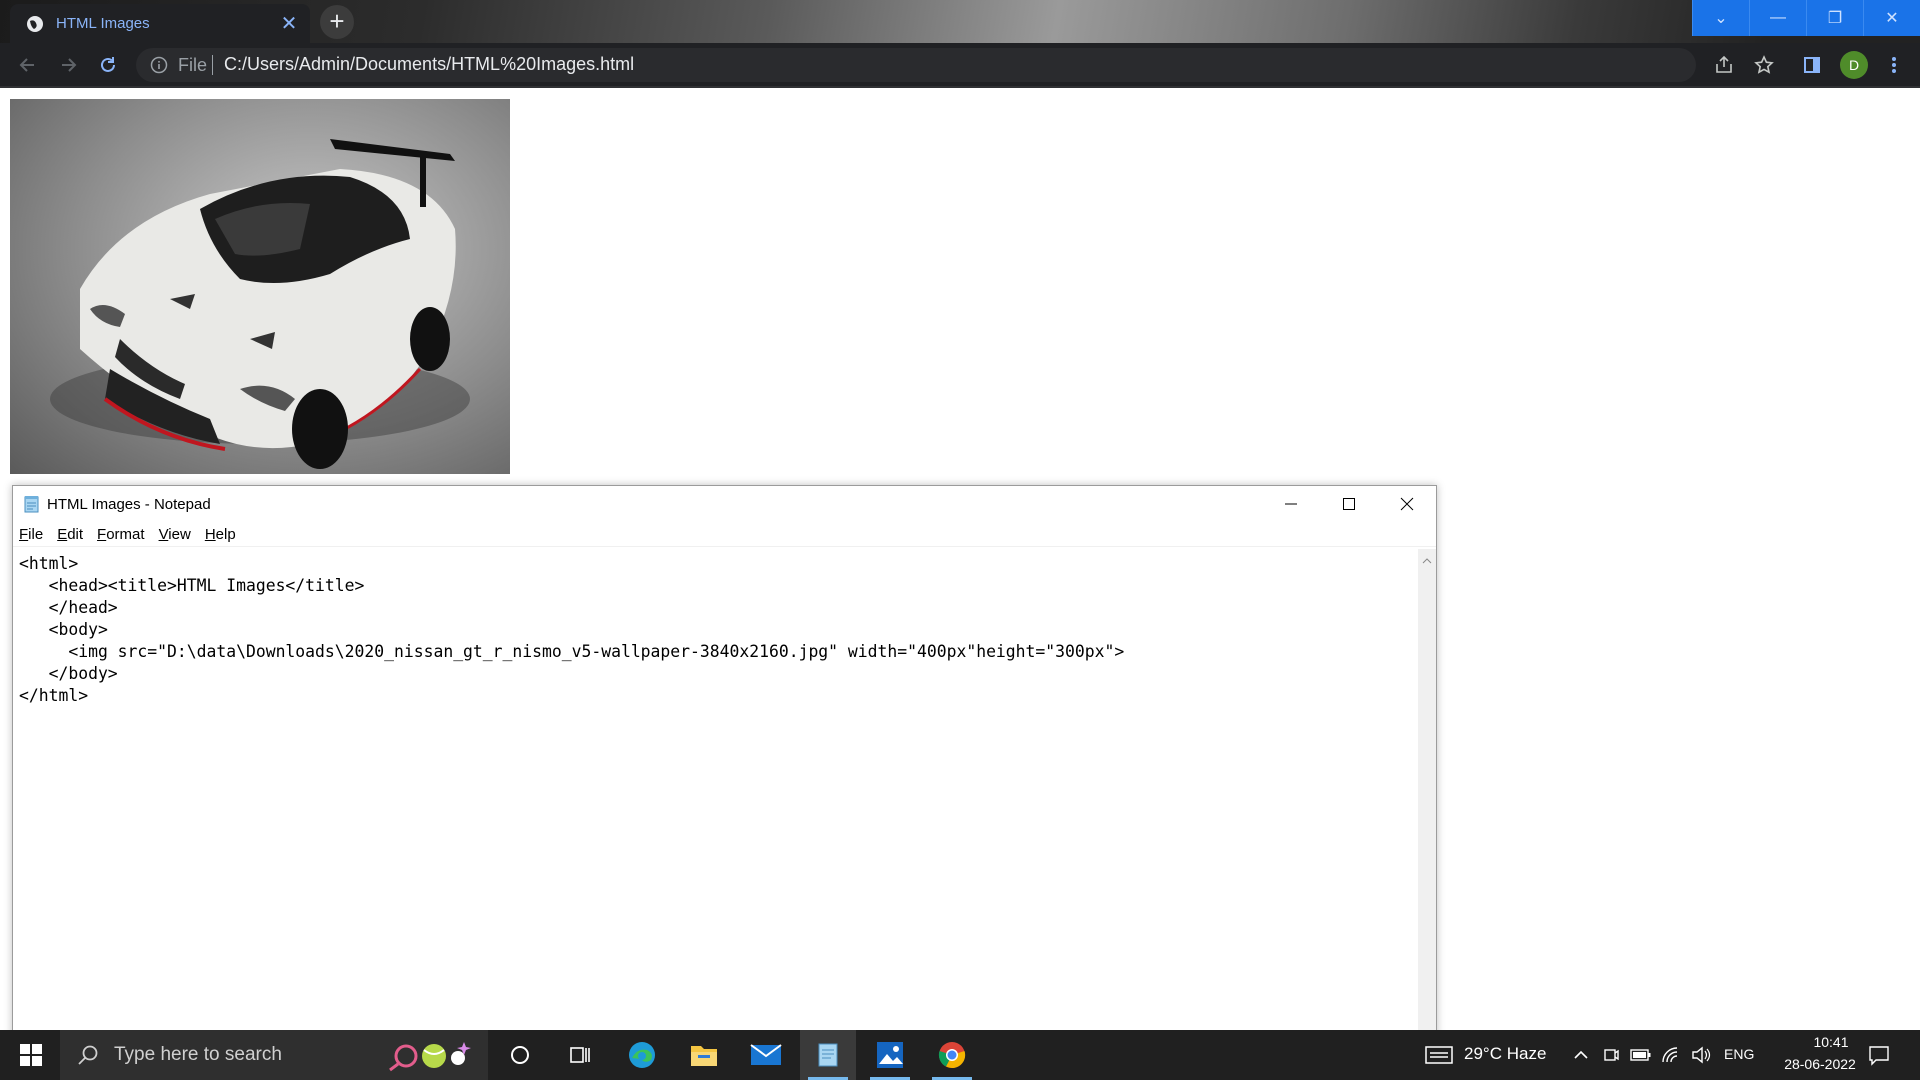  What do you see at coordinates (260, 286) in the screenshot?
I see `car-image` at bounding box center [260, 286].